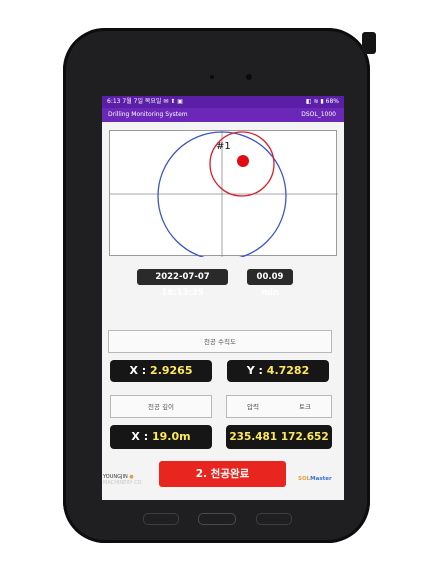 Image resolution: width=433 pixels, height=577 pixels. What do you see at coordinates (304, 437) in the screenshot?
I see `torque-value: 172.652` at bounding box center [304, 437].